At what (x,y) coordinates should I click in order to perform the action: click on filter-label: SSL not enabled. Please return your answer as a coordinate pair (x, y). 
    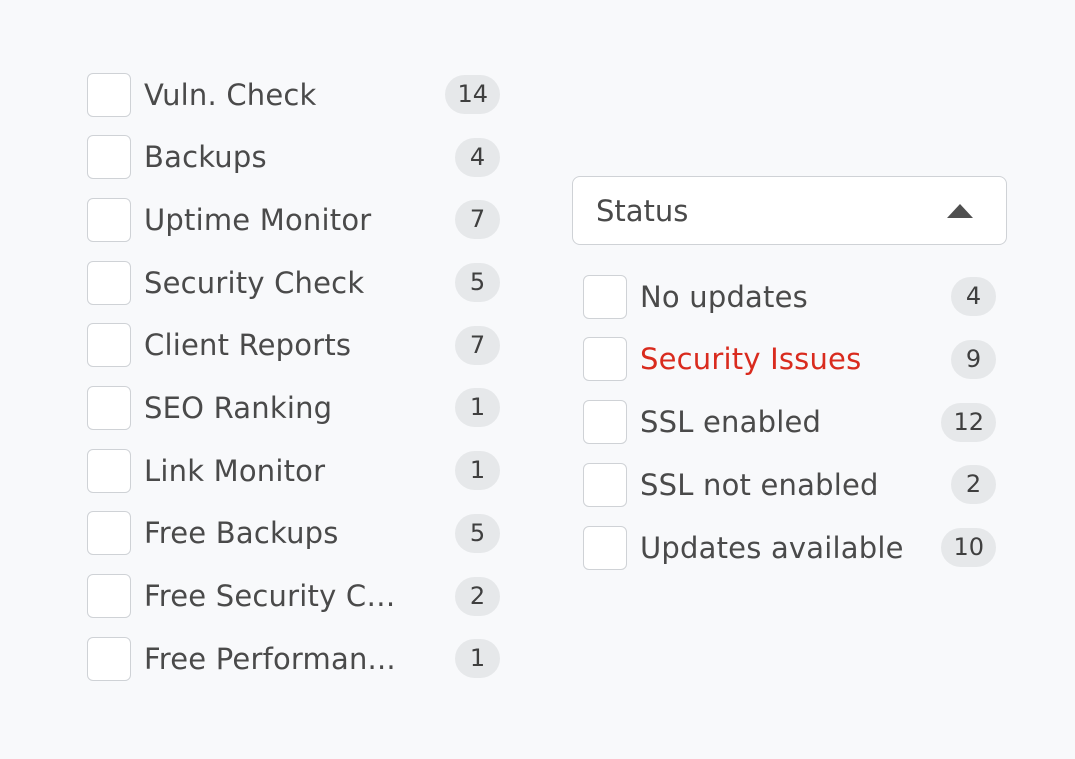
    Looking at the image, I should click on (759, 484).